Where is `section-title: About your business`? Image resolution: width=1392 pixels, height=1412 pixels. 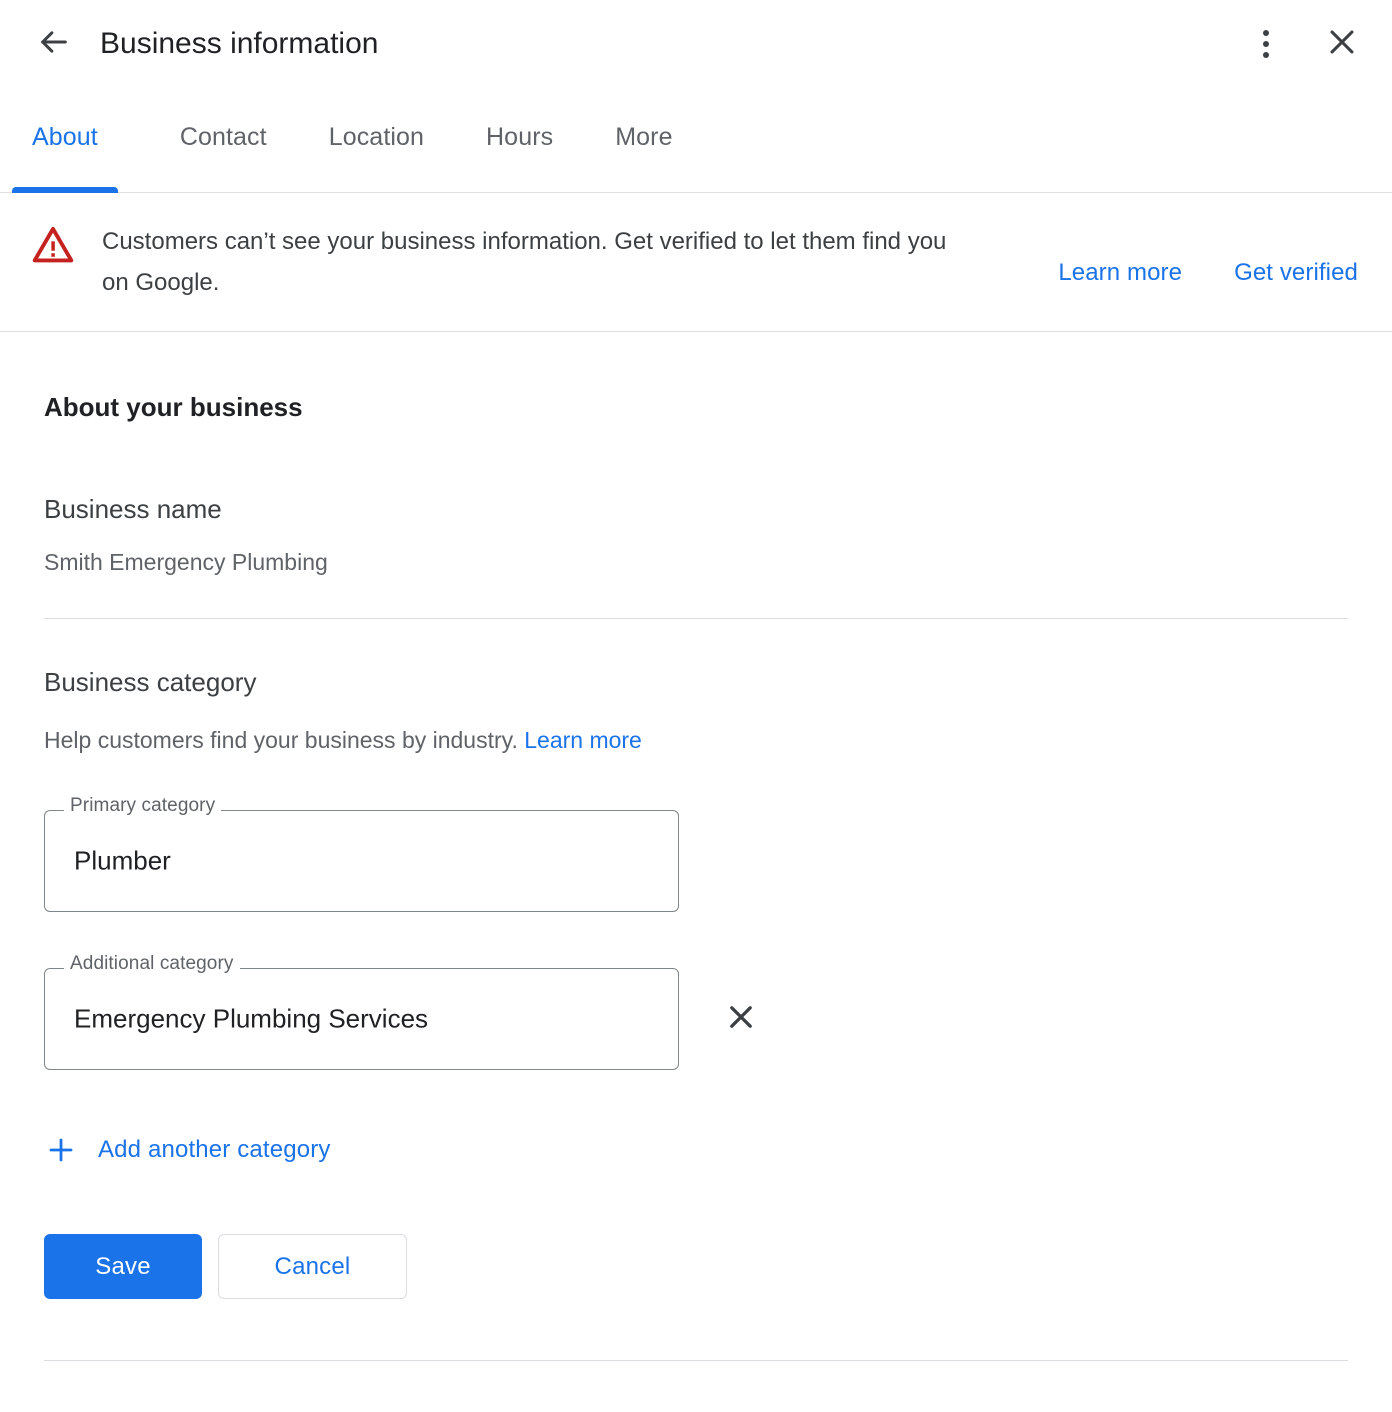
section-title: About your business is located at coordinates (173, 407).